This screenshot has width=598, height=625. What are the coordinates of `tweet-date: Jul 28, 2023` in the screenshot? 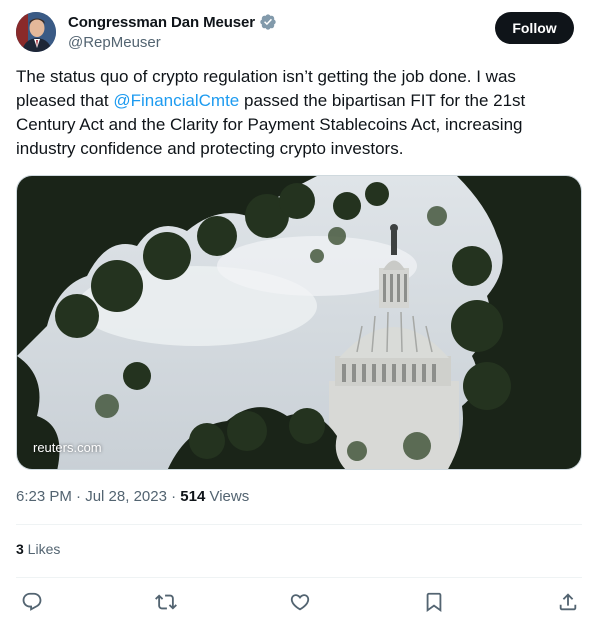 It's located at (126, 496).